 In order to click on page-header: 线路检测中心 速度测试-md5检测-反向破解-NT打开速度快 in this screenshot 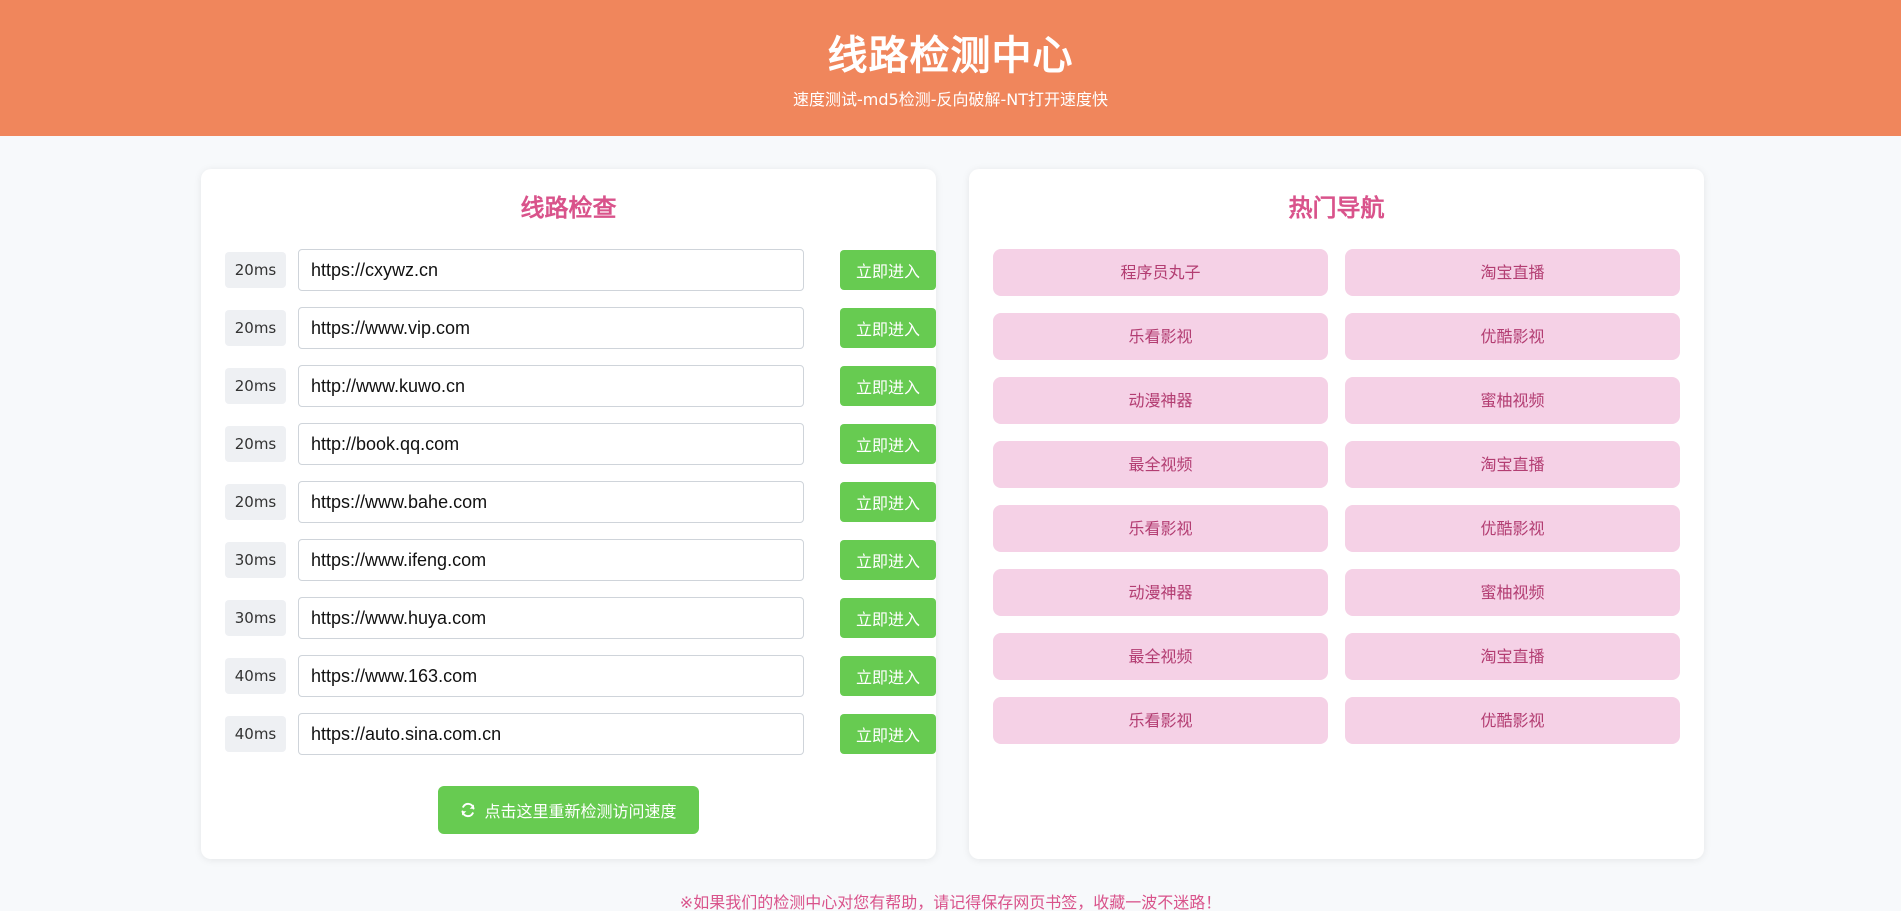, I will do `click(950, 68)`.